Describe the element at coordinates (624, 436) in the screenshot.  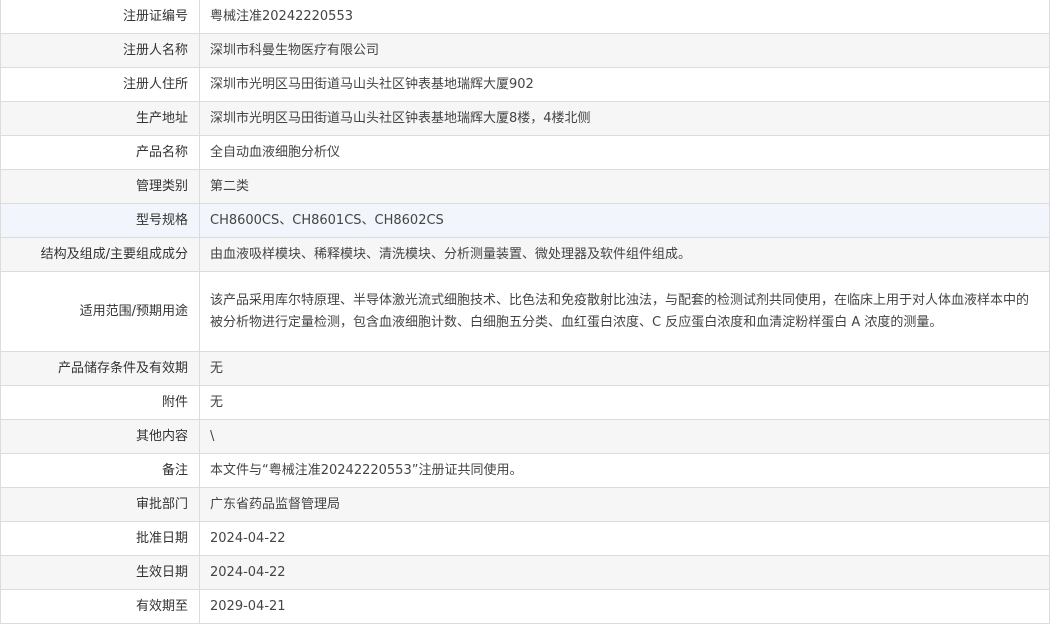
I see `field-value: \` at that location.